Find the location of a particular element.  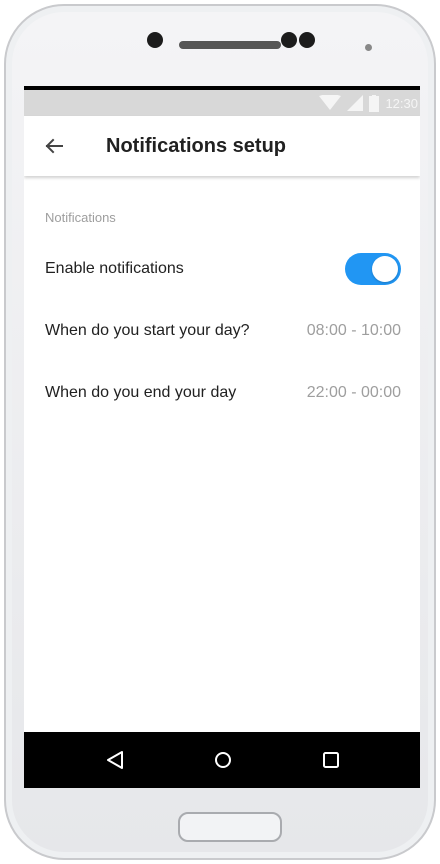

enable-notifications-label: Enable notifications is located at coordinates (114, 268).